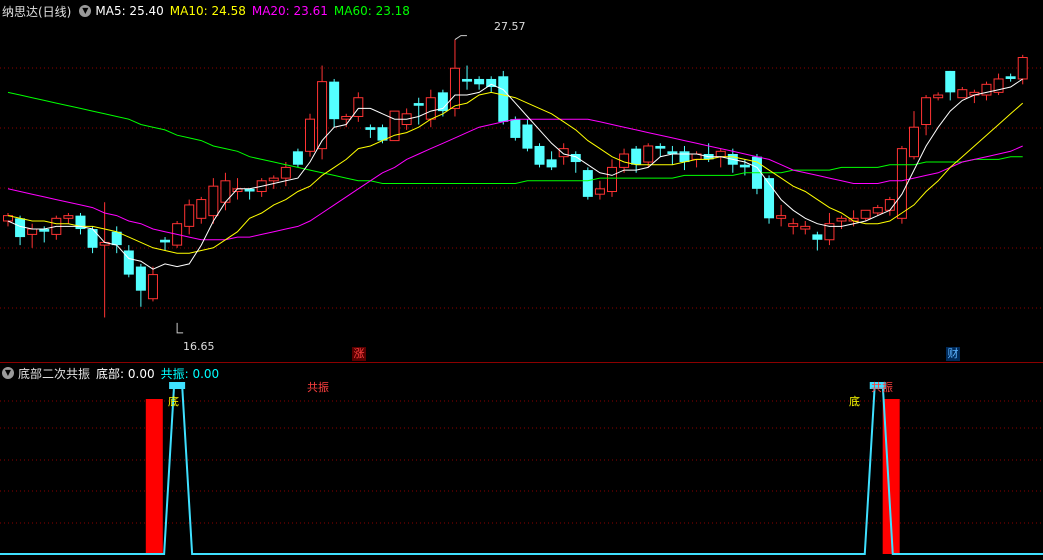 The image size is (1043, 560). I want to click on low-price-label: 16.65, so click(199, 346).